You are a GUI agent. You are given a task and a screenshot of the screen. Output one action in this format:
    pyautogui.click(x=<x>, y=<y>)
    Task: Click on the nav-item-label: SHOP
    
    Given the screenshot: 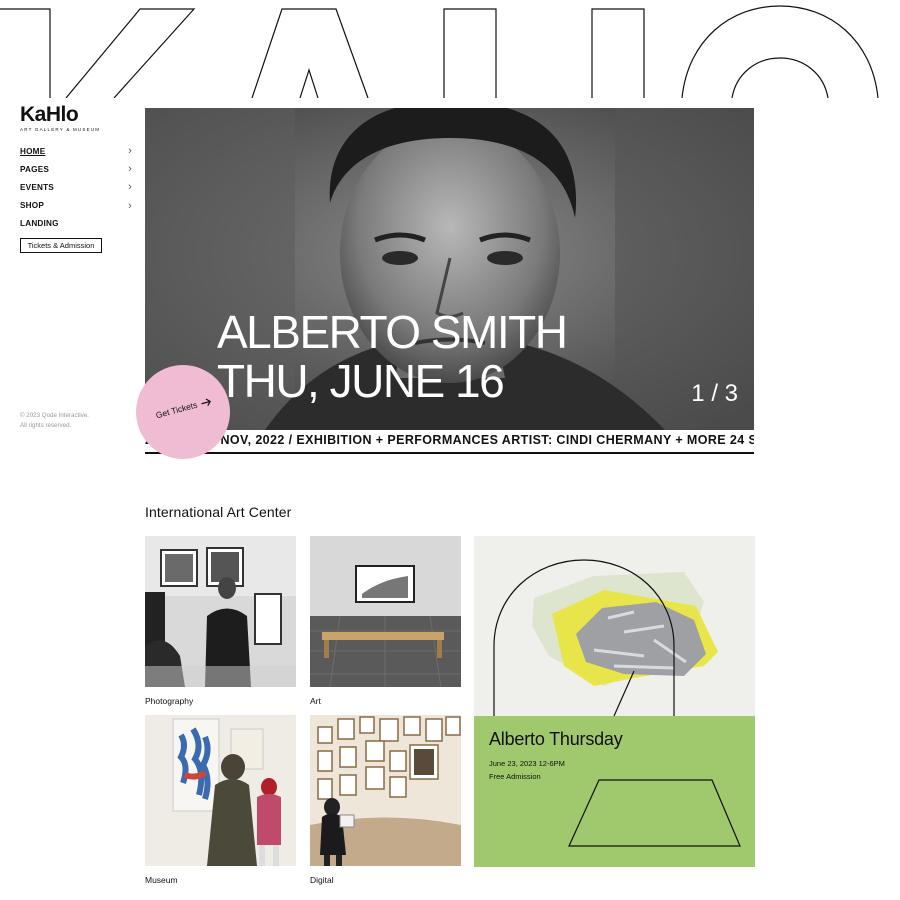 What is the action you would take?
    pyautogui.click(x=32, y=206)
    